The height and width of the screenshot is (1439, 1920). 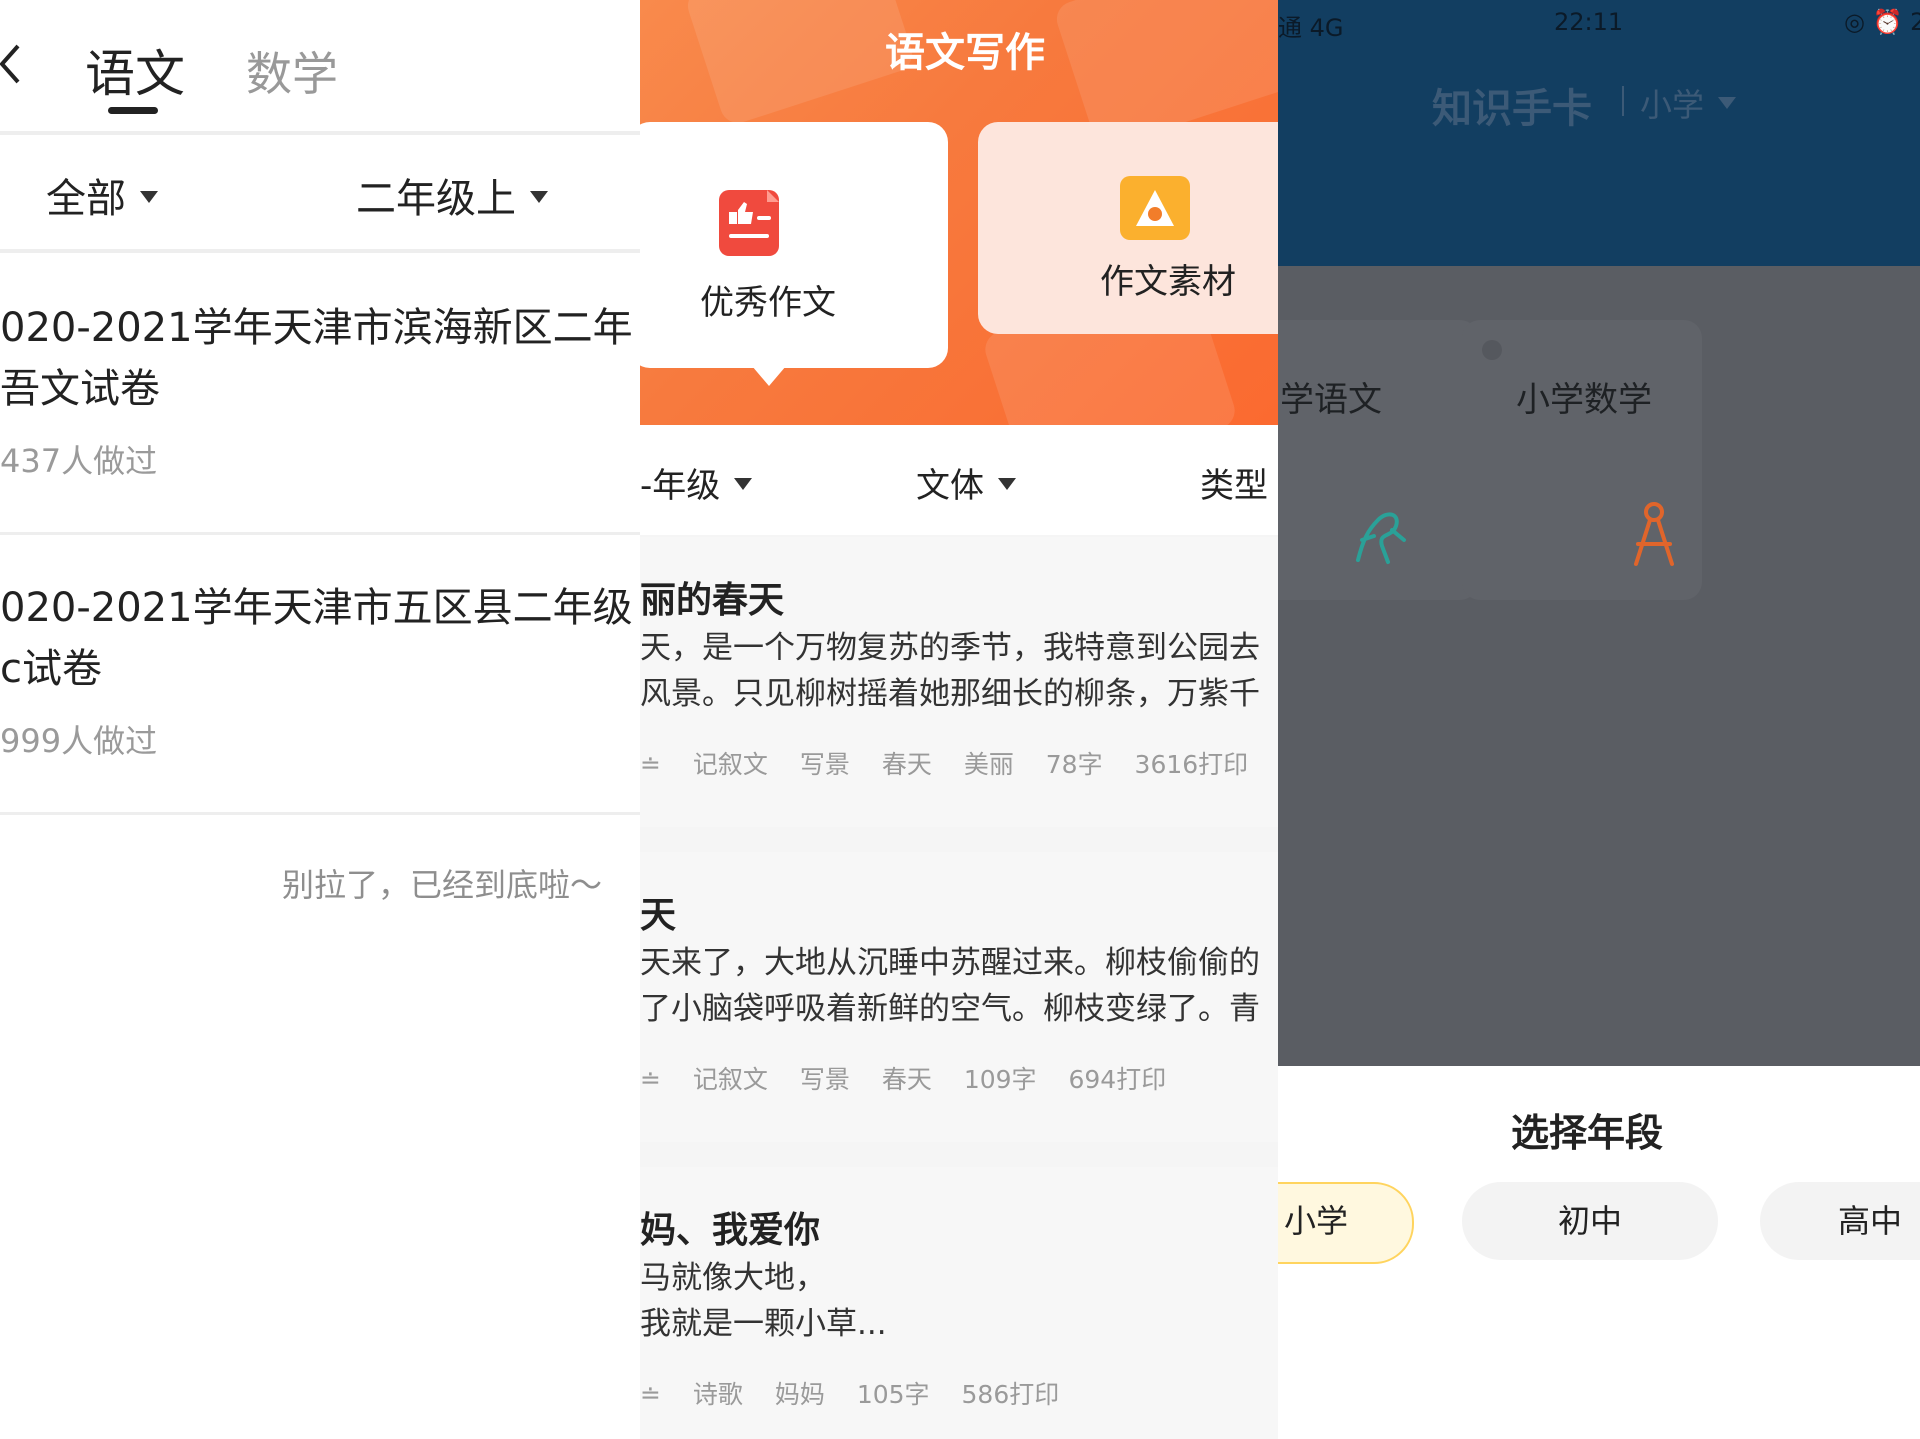 I want to click on word-count: 109字, so click(x=1000, y=1079).